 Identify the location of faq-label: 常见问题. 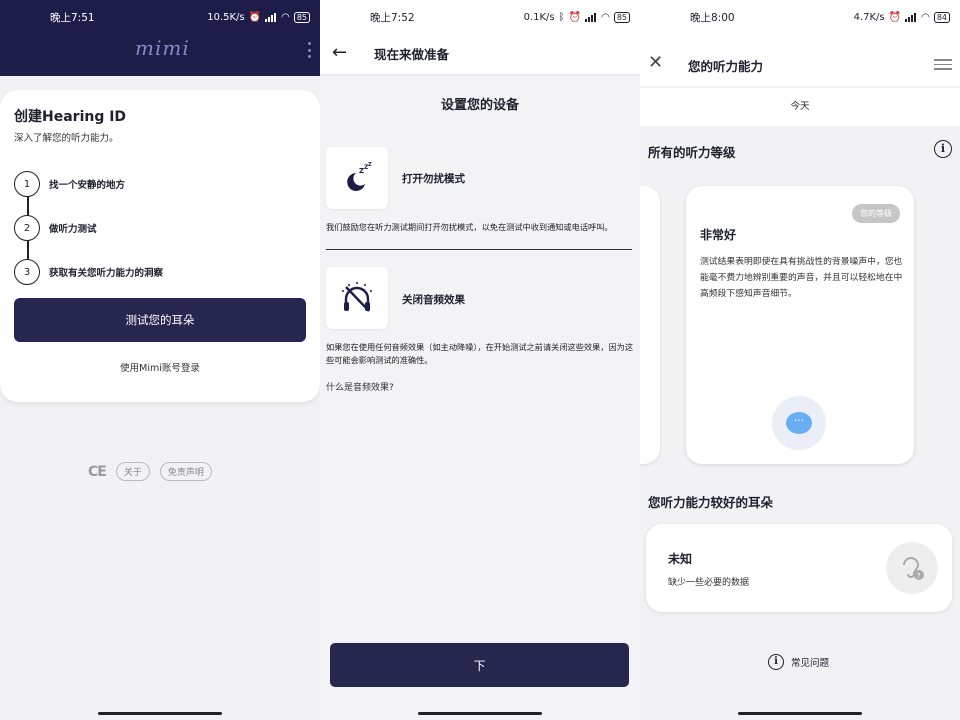
(810, 663).